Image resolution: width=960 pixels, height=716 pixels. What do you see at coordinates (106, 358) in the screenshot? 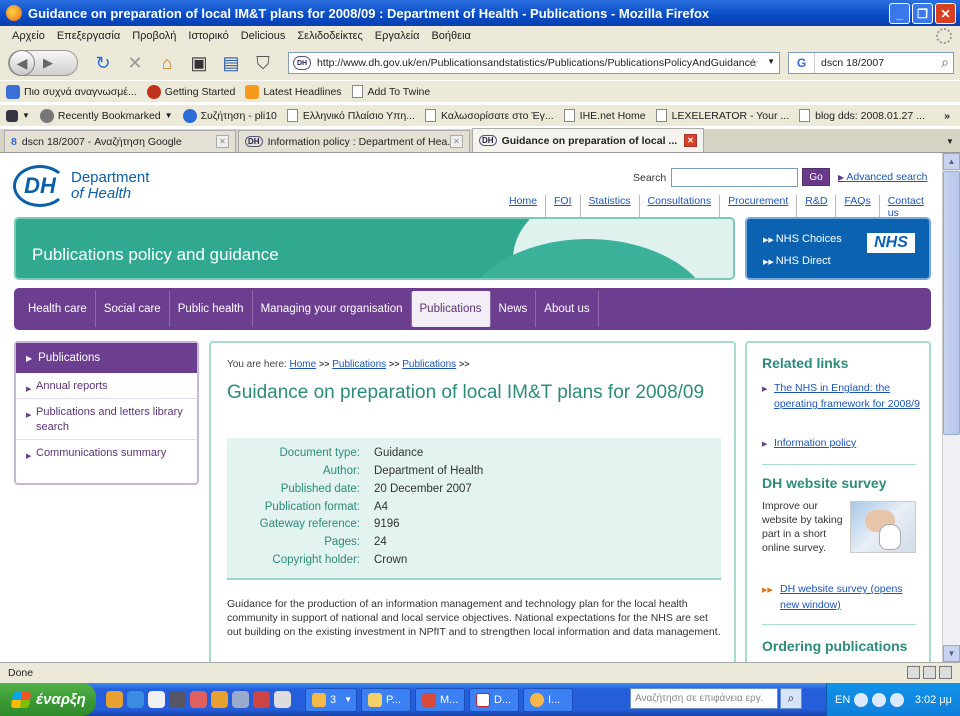
I see `left-nav-heading: Publications` at bounding box center [106, 358].